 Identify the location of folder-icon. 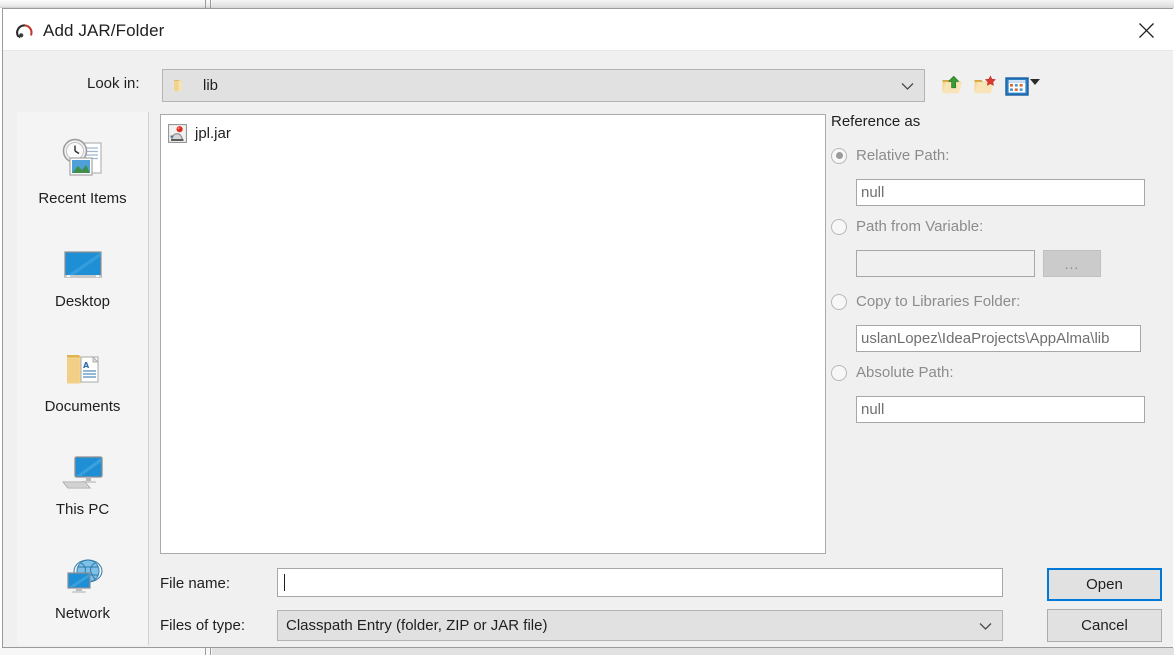
(181, 85).